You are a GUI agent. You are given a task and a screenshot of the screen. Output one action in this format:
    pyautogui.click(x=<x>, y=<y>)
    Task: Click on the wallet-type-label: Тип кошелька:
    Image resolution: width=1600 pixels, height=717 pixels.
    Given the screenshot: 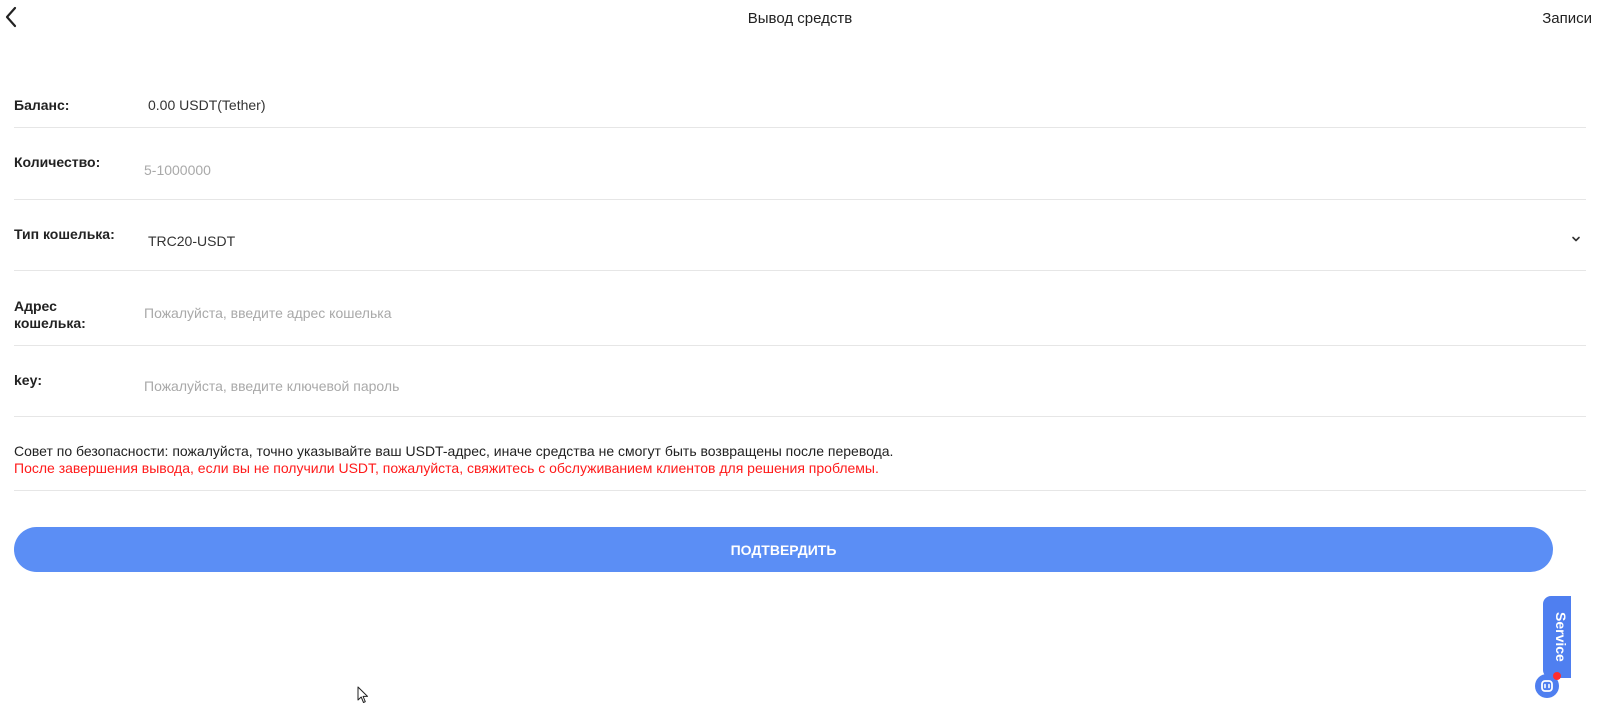 What is the action you would take?
    pyautogui.click(x=64, y=234)
    